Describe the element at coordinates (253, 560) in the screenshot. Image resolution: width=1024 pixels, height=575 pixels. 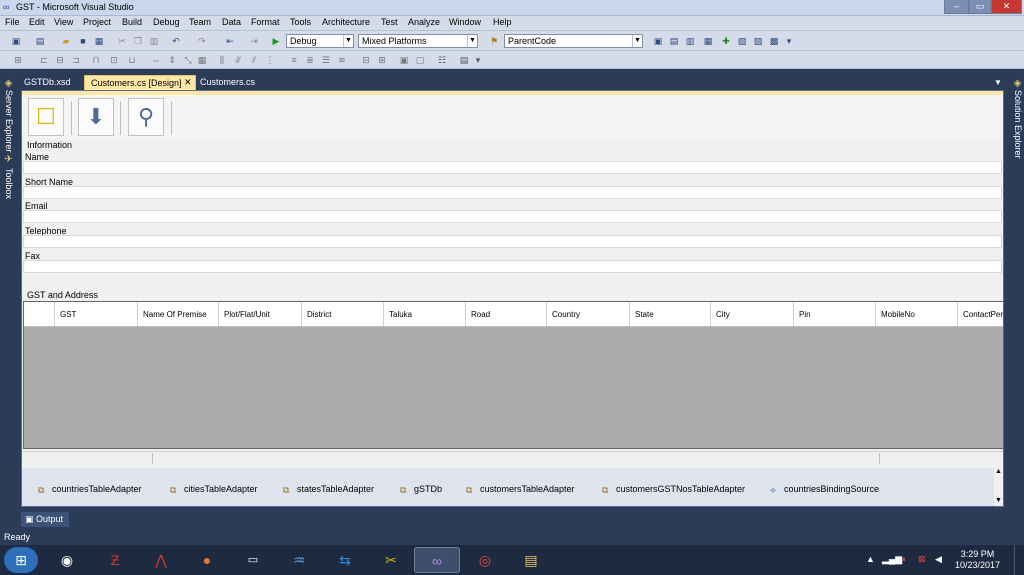
I see `taskbar-command-prompt-icon: ▭` at that location.